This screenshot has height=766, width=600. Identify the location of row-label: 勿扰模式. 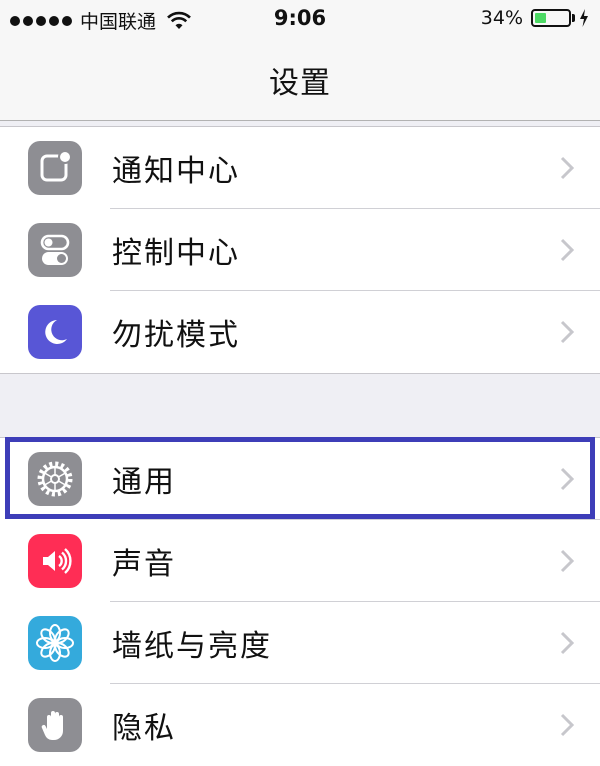
(176, 335).